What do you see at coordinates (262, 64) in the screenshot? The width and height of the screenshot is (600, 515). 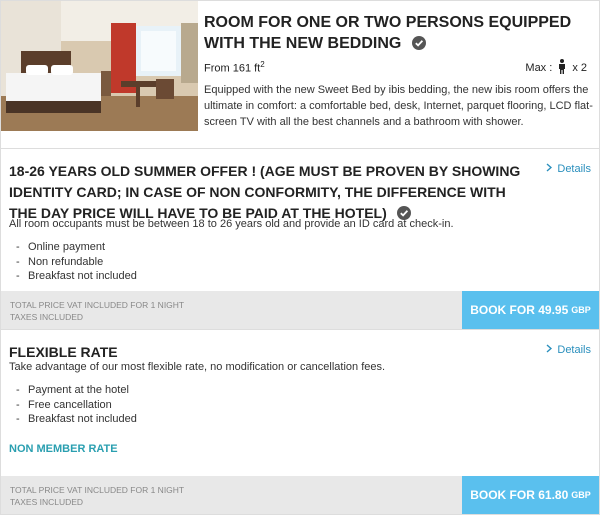 I see `room-size-exponent: 2` at bounding box center [262, 64].